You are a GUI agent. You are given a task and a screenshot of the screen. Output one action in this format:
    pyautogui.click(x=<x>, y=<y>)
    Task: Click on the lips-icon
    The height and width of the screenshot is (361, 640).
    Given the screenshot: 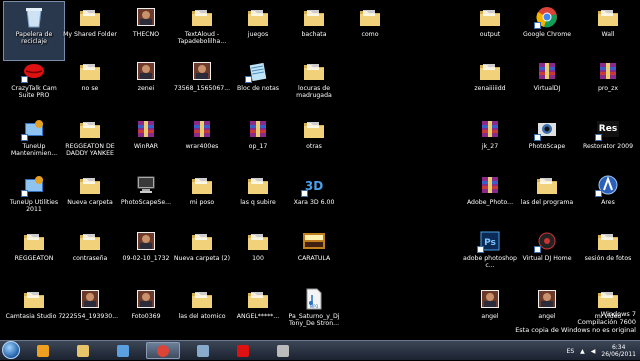 What is the action you would take?
    pyautogui.click(x=34, y=71)
    